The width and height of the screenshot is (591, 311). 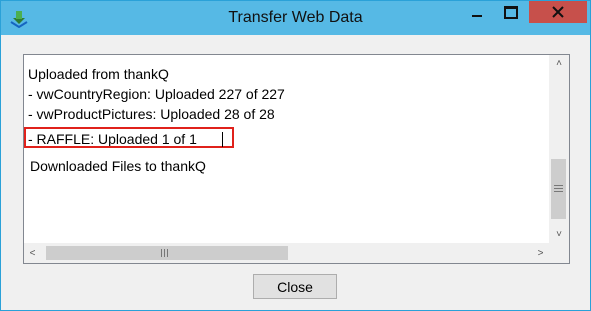 I want to click on log-line: Downloaded Files to thankQ, so click(x=118, y=166).